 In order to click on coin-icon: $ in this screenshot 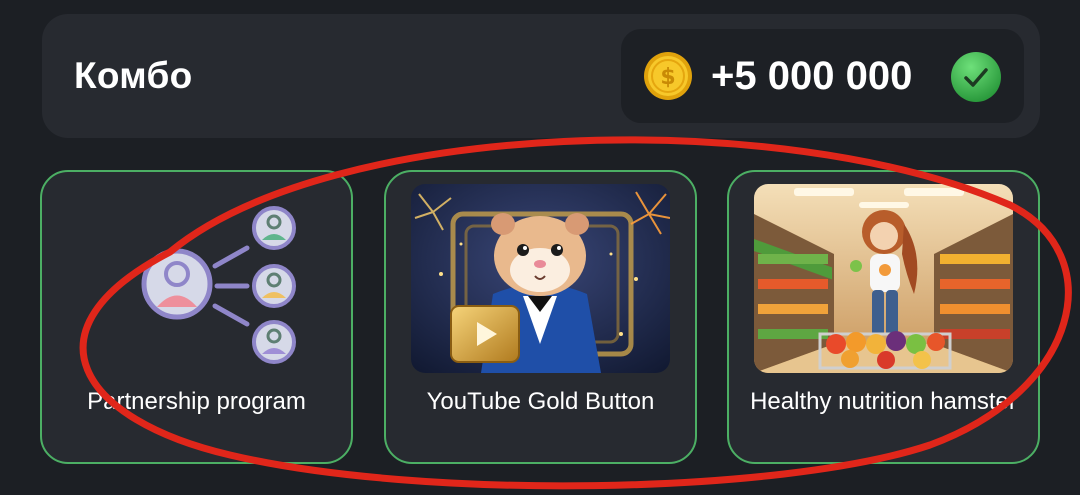, I will do `click(668, 76)`.